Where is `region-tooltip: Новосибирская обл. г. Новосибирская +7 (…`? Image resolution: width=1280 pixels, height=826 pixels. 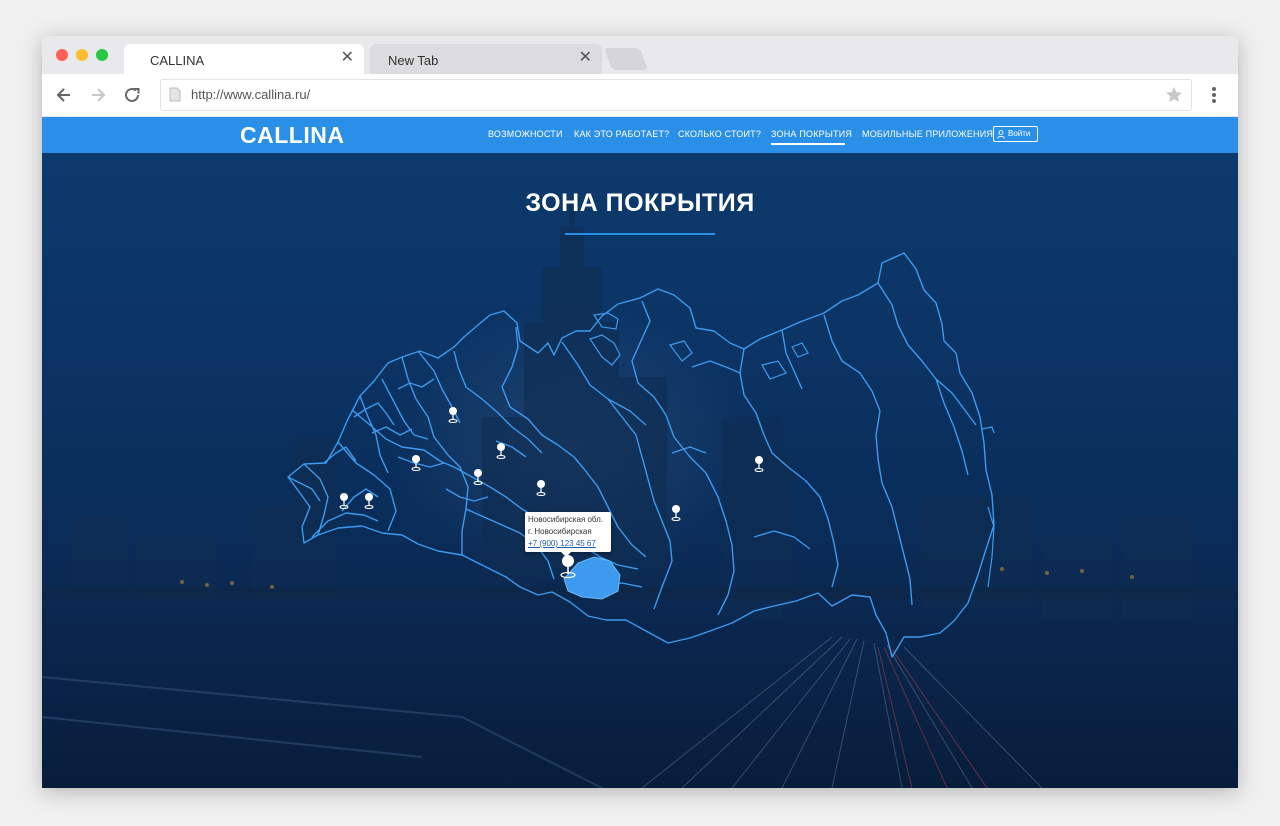 region-tooltip: Новосибирская обл. г. Новосибирская +7 (… is located at coordinates (568, 534).